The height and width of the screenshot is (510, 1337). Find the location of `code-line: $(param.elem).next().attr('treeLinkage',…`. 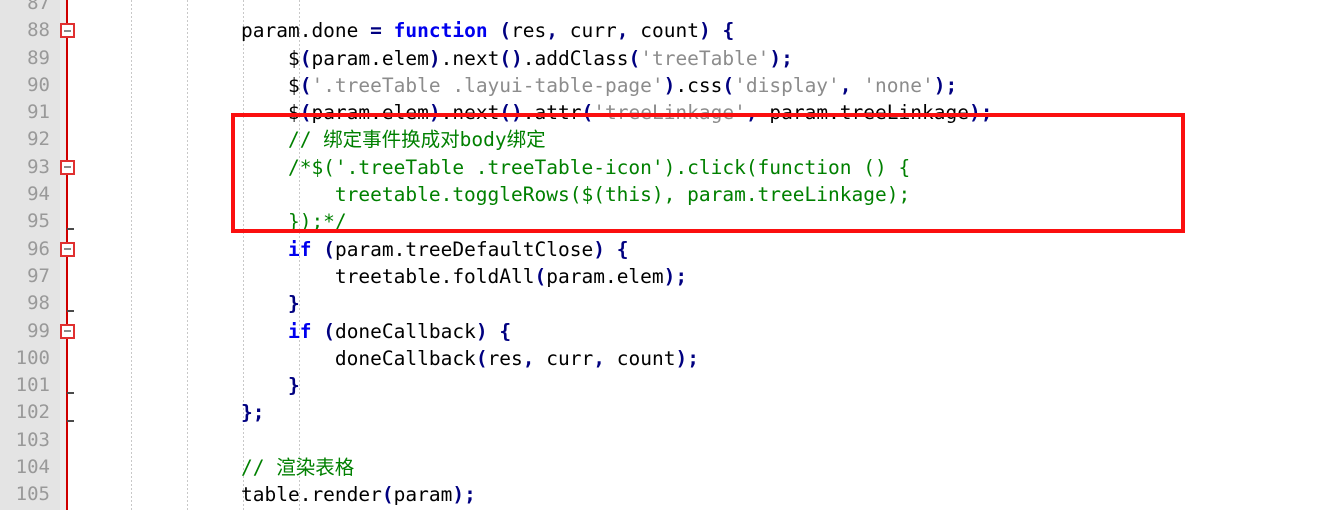

code-line: $(param.elem).next().attr('treeLinkage',… is located at coordinates (529, 112).